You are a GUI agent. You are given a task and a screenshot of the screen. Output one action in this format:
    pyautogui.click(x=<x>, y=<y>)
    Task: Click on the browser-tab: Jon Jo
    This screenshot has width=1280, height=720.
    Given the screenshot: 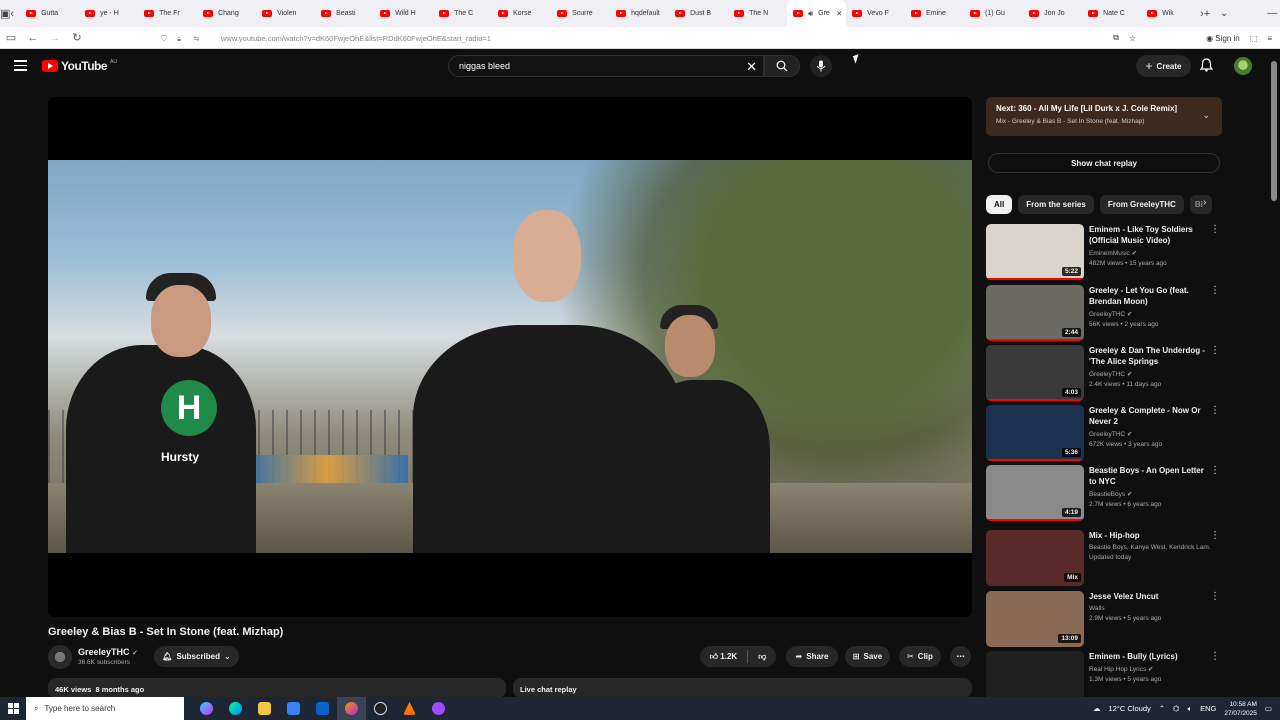 What is the action you would take?
    pyautogui.click(x=1052, y=13)
    